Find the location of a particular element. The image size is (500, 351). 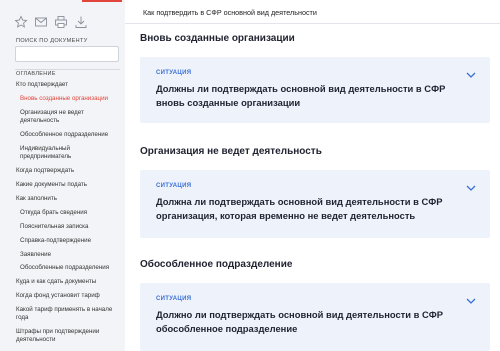

toc-item: Справка-подтверждение is located at coordinates (55, 241).